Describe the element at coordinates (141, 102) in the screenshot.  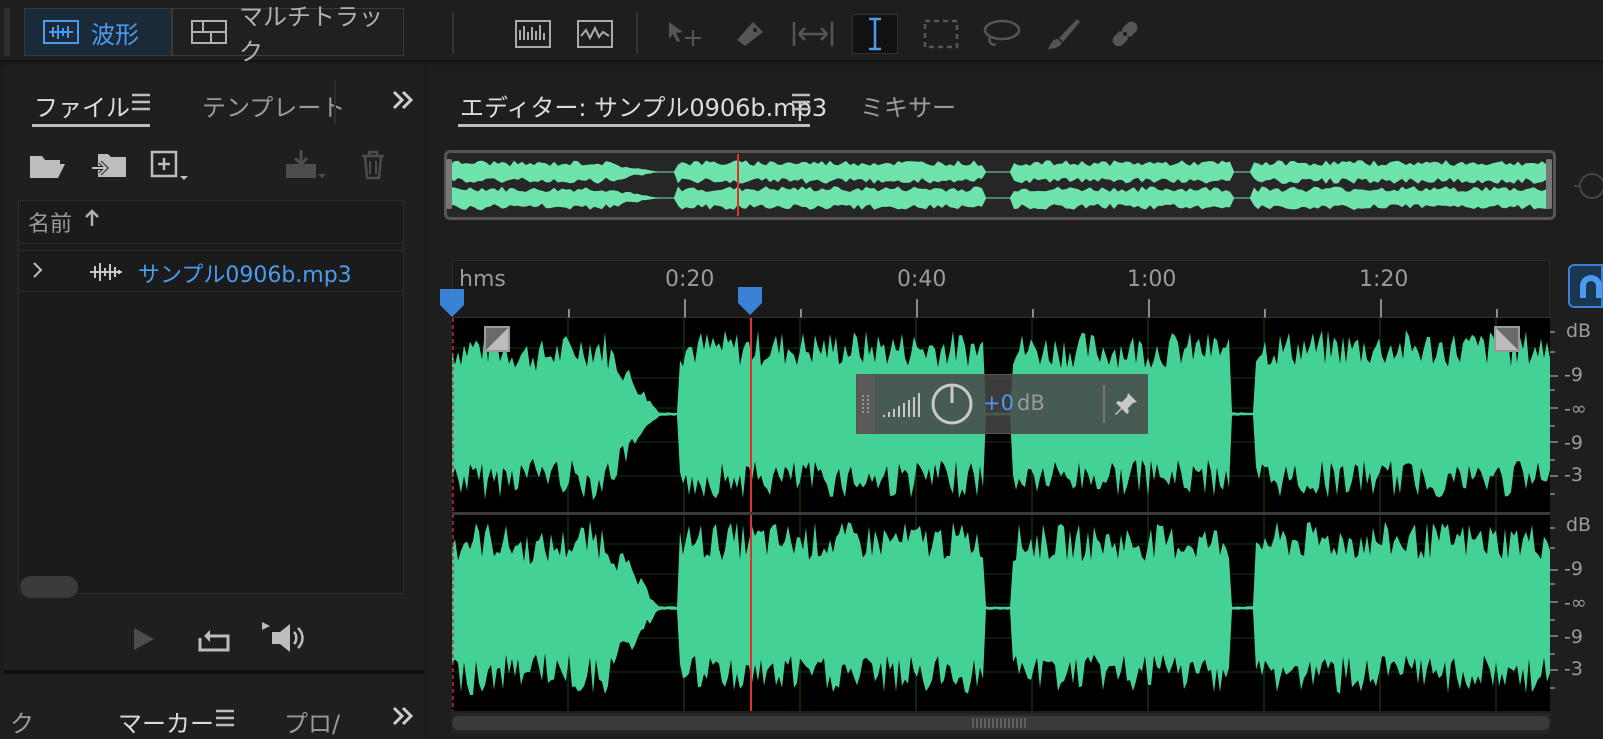
I see `files-panel-menu-icon` at that location.